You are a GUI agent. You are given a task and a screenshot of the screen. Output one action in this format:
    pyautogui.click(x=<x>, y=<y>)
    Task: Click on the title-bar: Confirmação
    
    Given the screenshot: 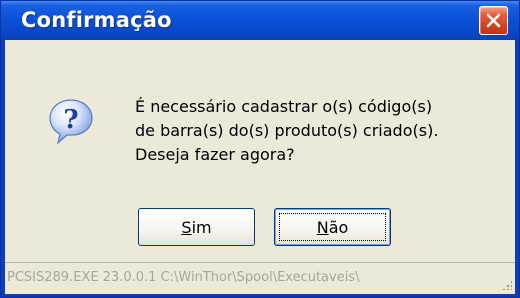 What is the action you would take?
    pyautogui.click(x=260, y=20)
    